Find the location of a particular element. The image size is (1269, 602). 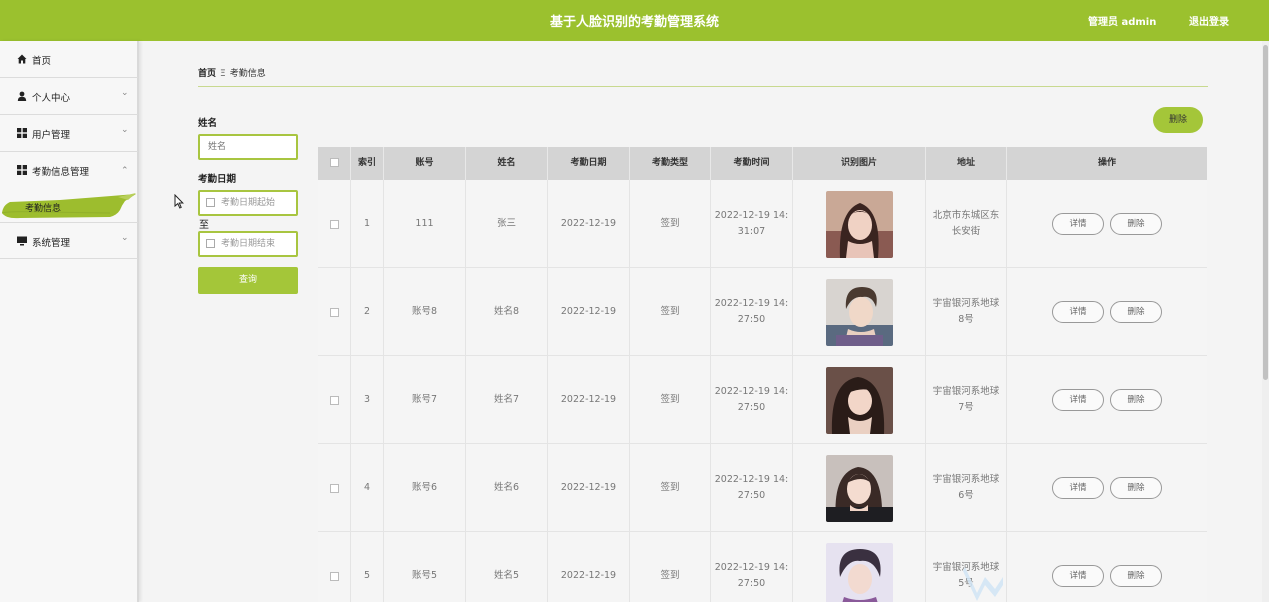

date-end-input: 考勤日期结束 is located at coordinates (248, 244).